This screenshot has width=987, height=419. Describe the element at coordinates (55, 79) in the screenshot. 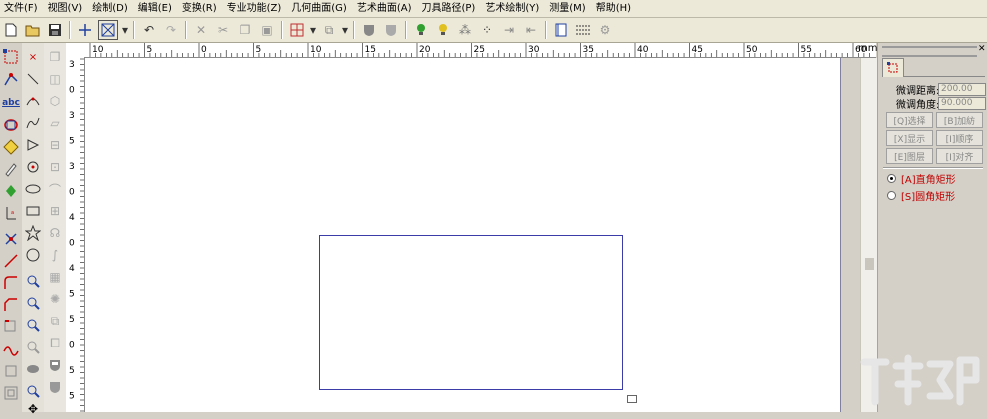

I see `mirror-icon: ◫` at that location.